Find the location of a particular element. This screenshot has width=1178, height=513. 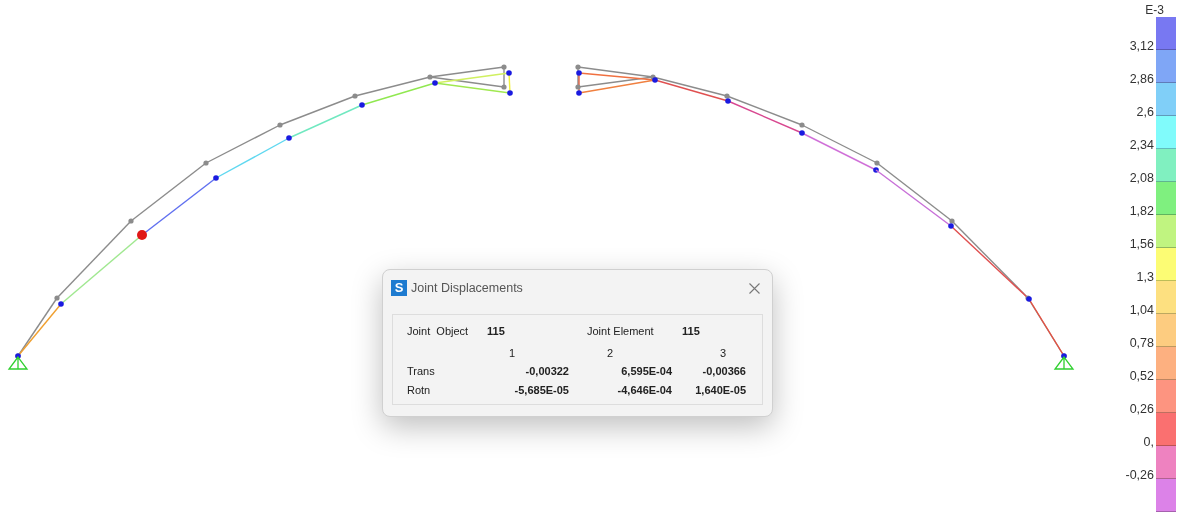

column-header: 3 is located at coordinates (723, 353).